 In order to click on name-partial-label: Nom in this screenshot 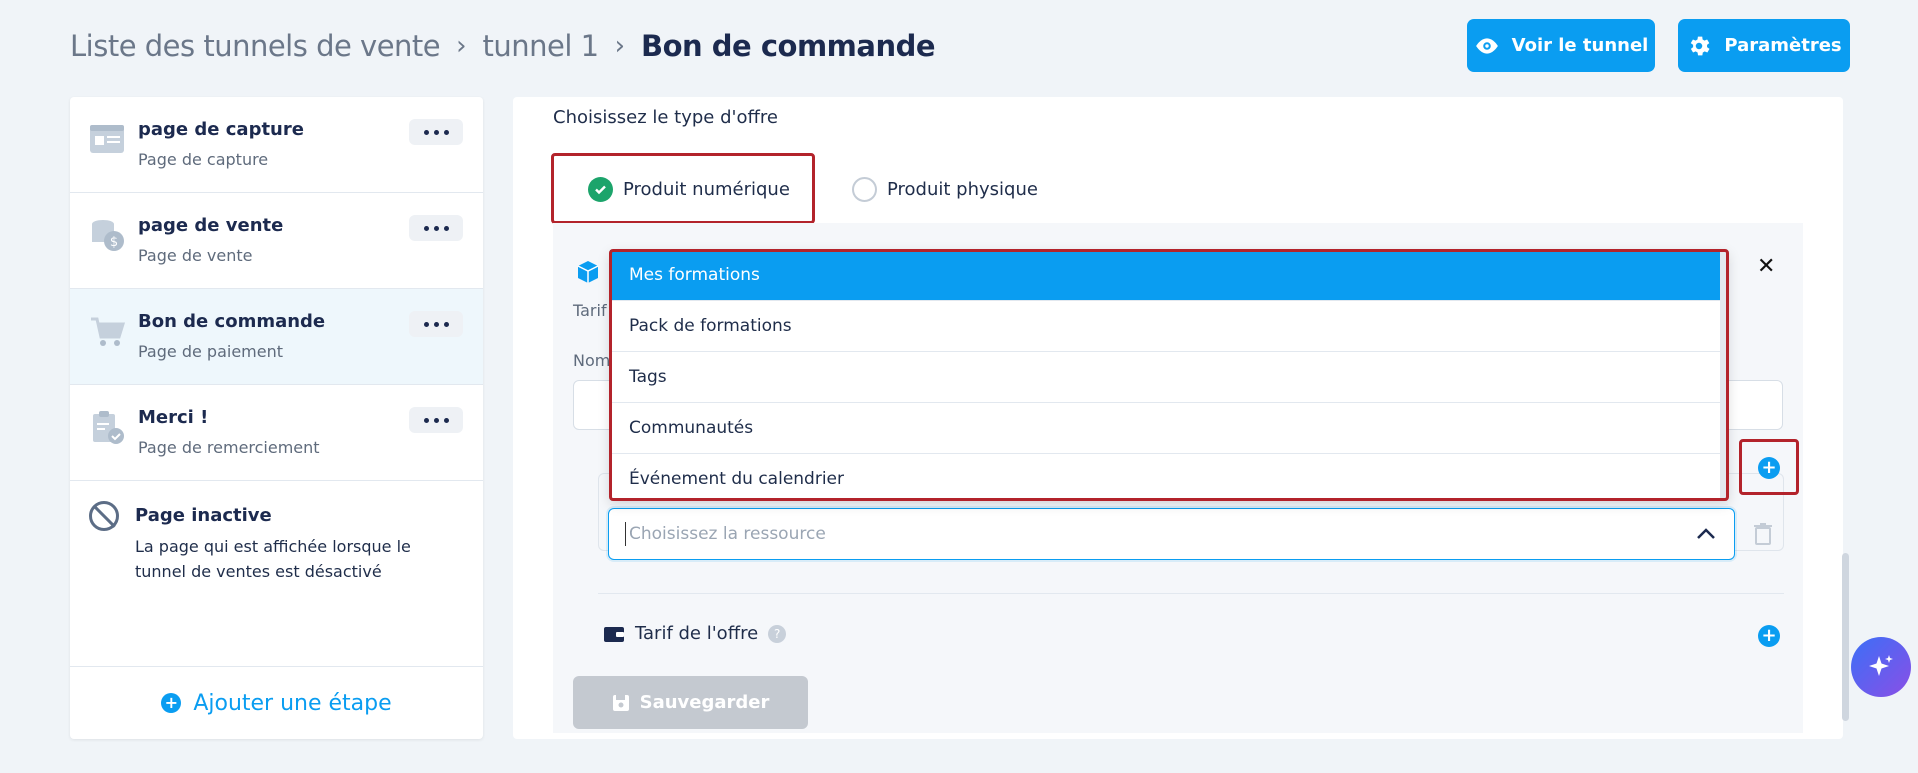, I will do `click(592, 360)`.